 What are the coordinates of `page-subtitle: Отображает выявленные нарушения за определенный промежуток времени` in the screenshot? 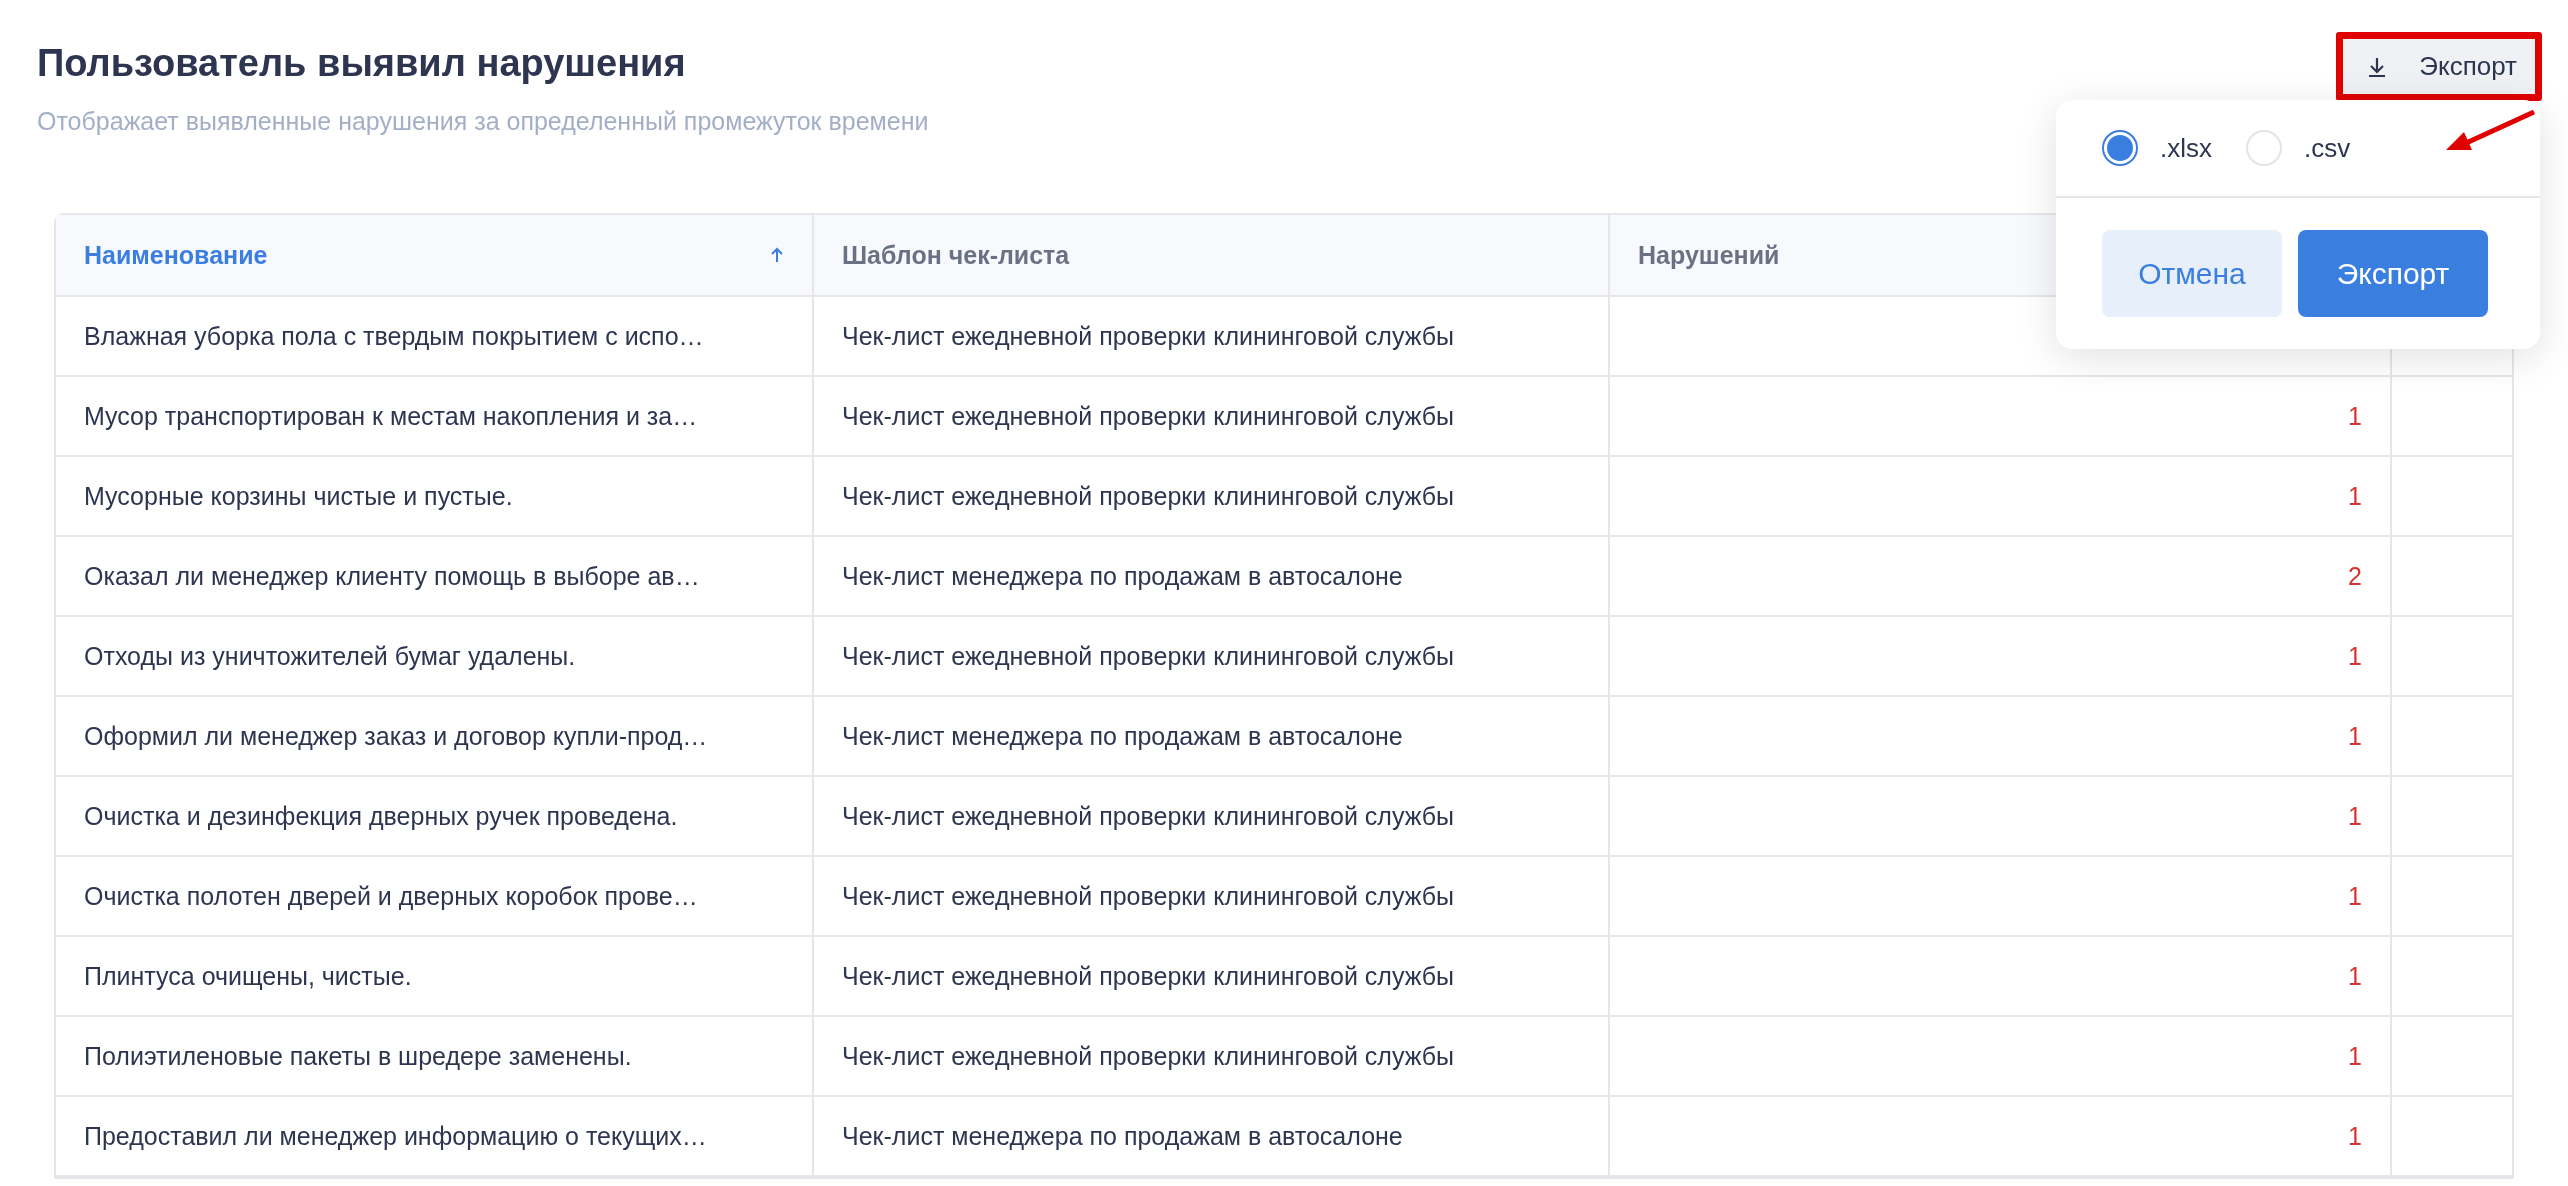 It's located at (483, 121).